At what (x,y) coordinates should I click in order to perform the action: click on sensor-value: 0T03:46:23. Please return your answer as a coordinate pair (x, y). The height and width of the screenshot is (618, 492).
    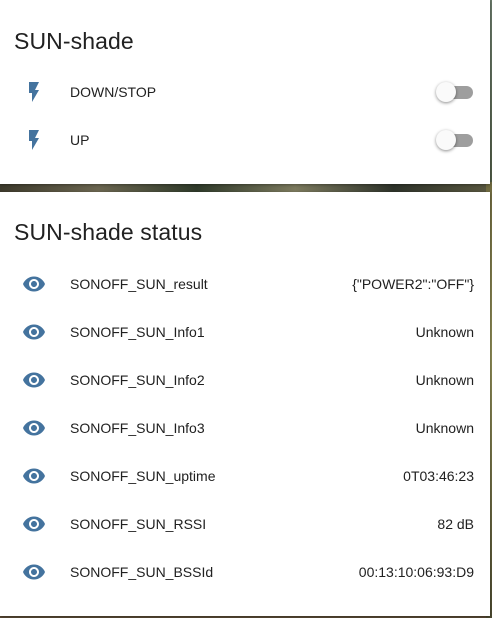
    Looking at the image, I should click on (438, 476).